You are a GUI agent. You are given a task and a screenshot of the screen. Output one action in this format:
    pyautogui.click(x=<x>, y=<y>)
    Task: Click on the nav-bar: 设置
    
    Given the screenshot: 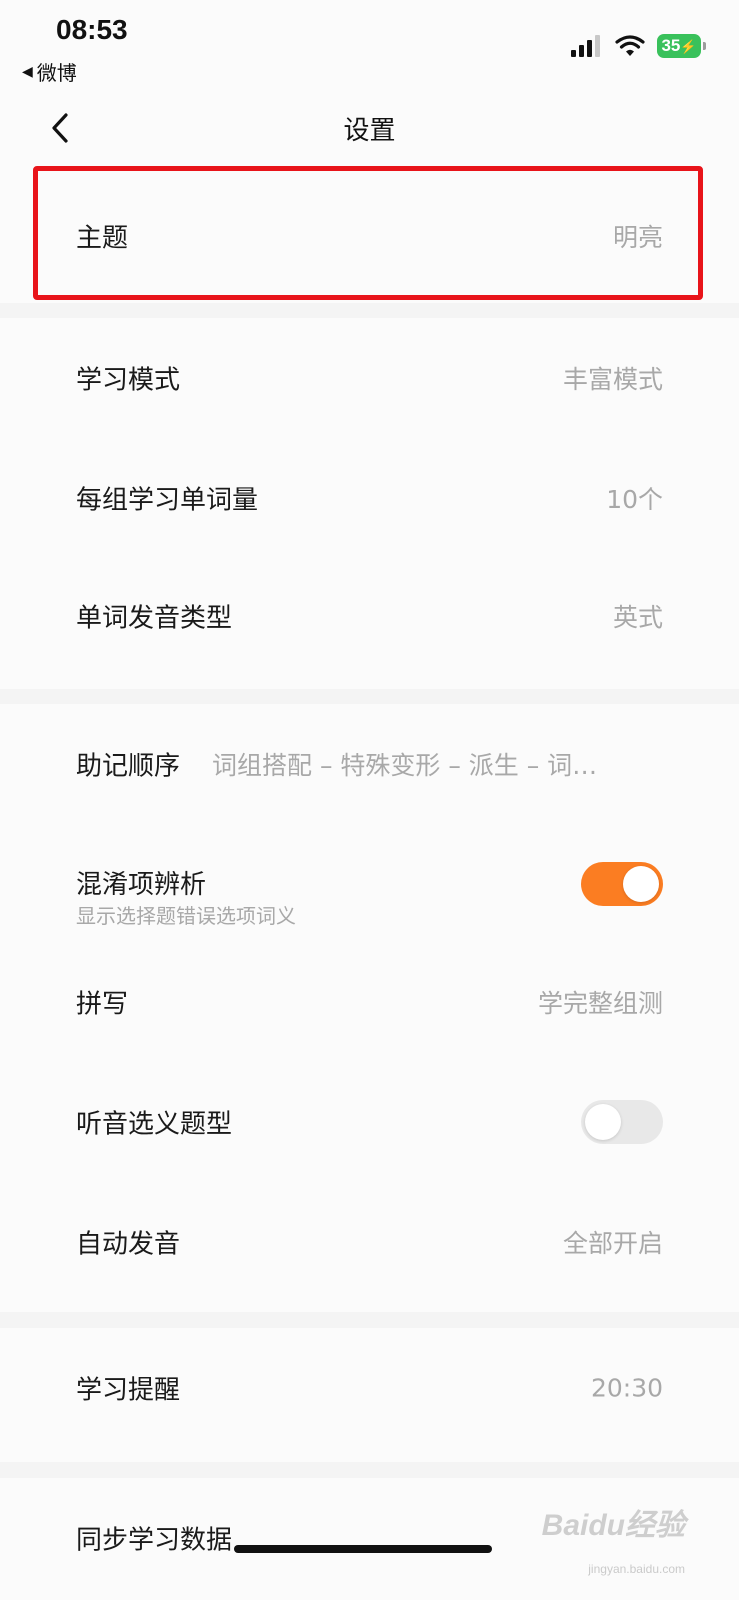 What is the action you would take?
    pyautogui.click(x=369, y=128)
    